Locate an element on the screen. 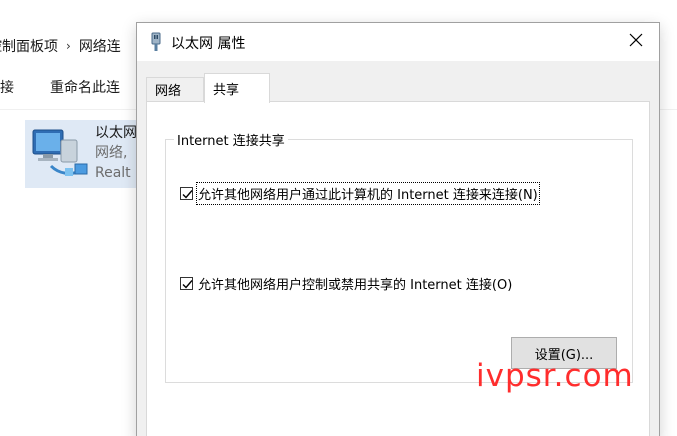  watermark-text: ivpsr.com is located at coordinates (555, 376).